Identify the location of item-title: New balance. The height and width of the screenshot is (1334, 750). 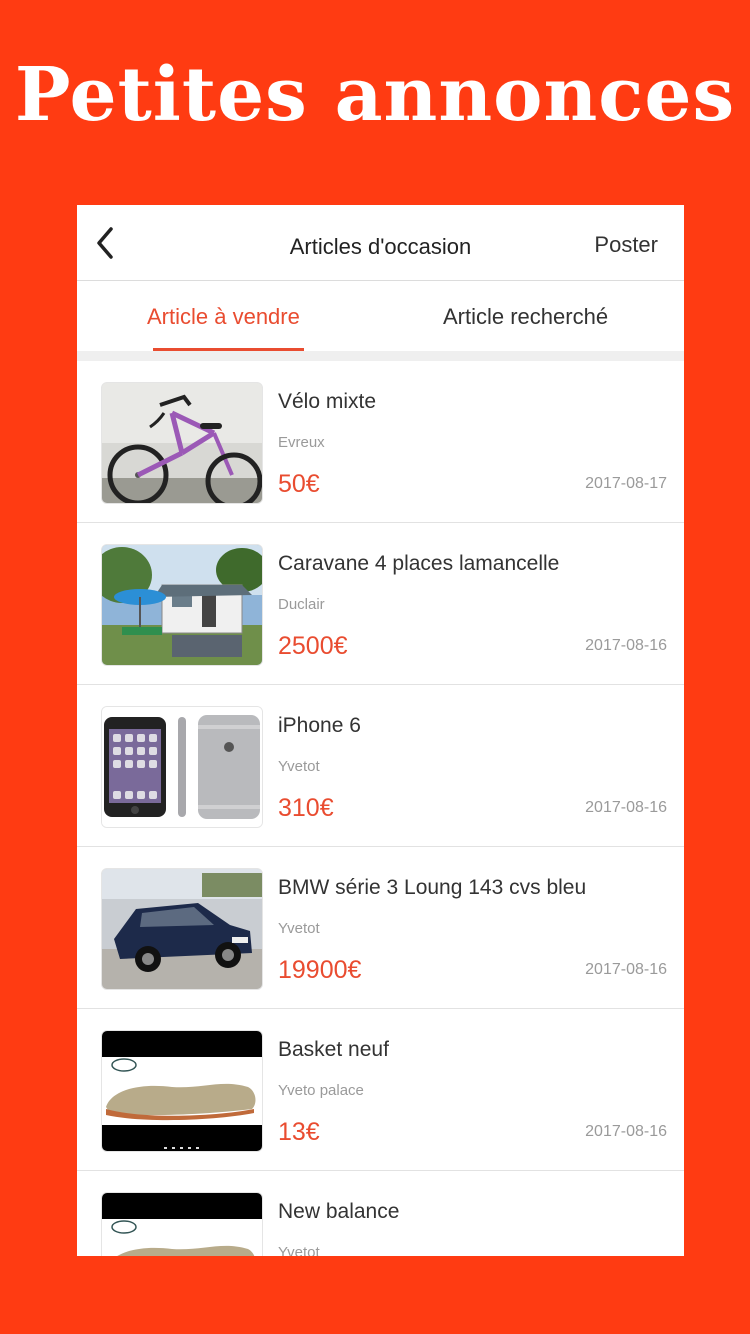
(339, 1211).